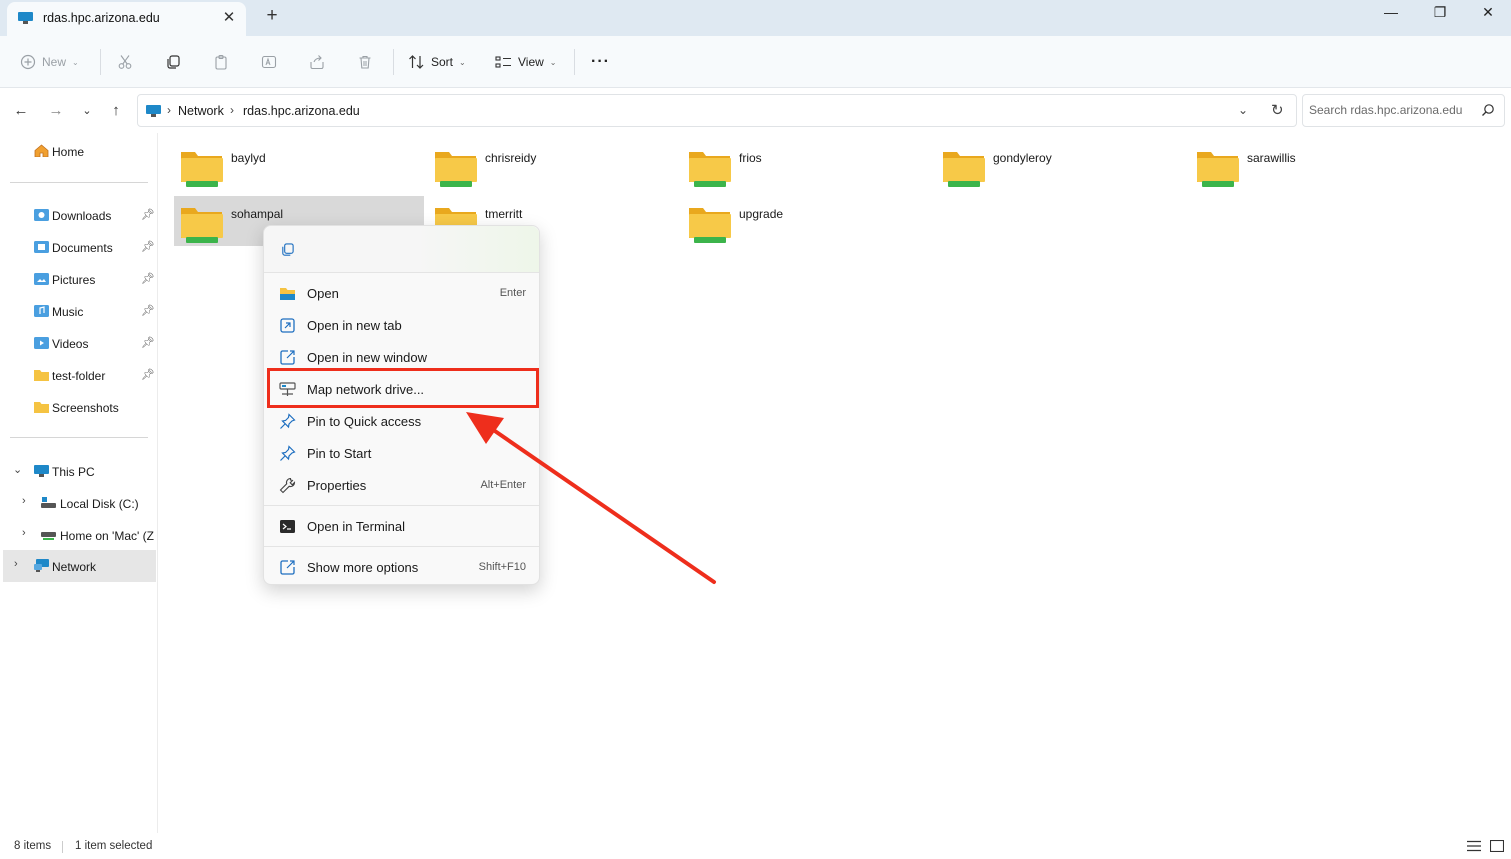  I want to click on menu-item-pin-start: Pin to Start, so click(402, 453).